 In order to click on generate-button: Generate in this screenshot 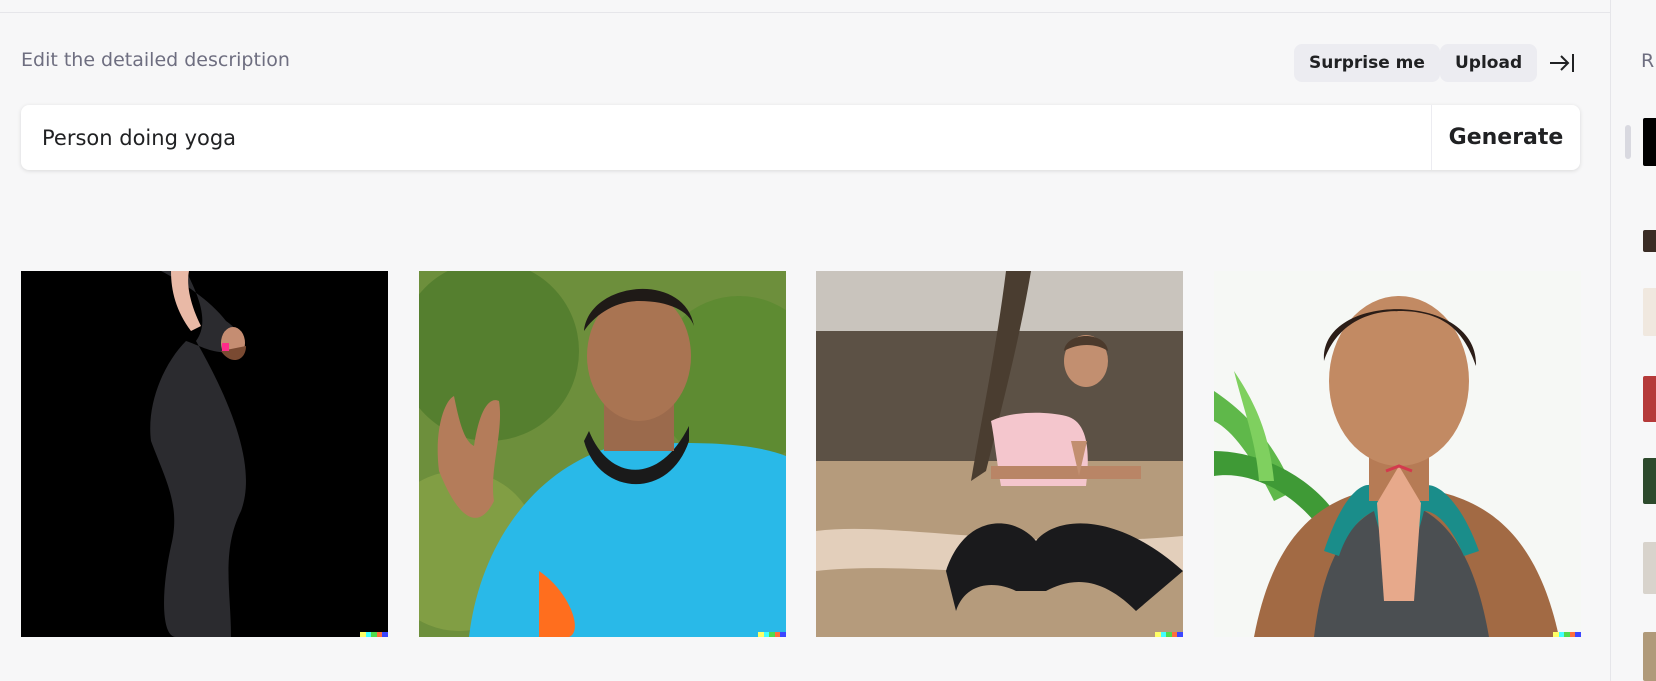, I will do `click(1506, 137)`.